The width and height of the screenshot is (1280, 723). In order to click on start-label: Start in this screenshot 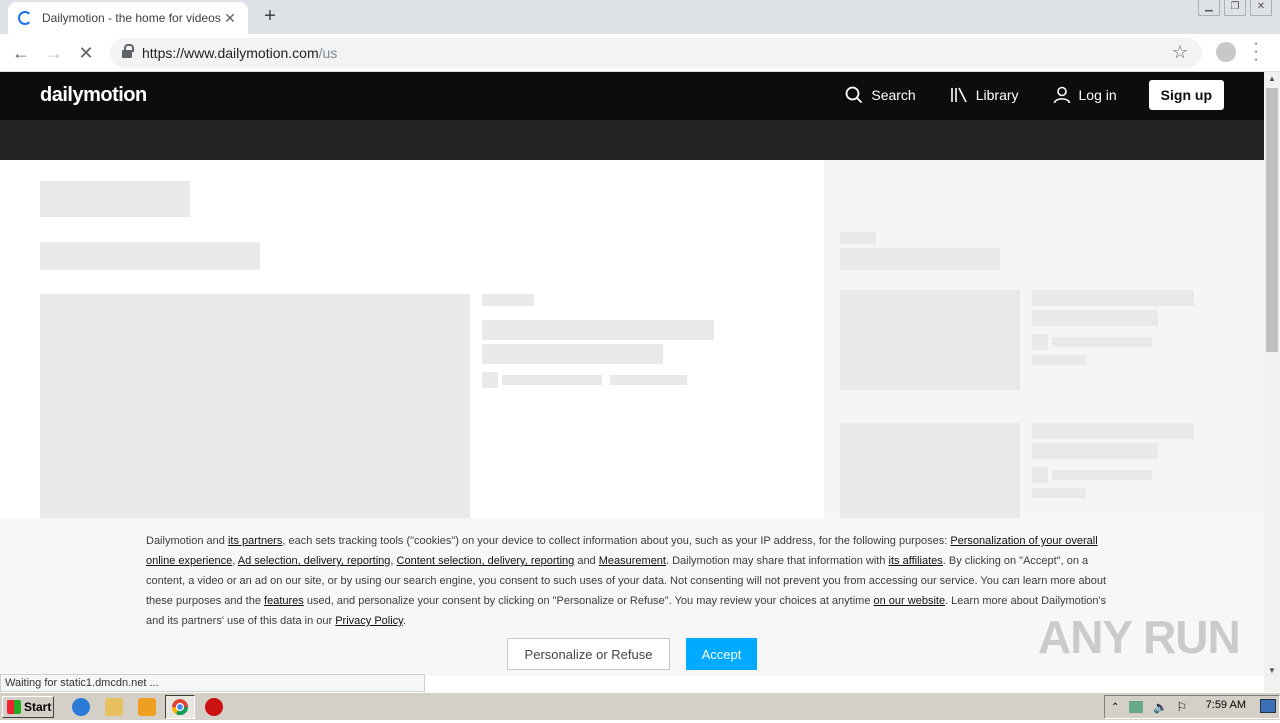, I will do `click(38, 707)`.